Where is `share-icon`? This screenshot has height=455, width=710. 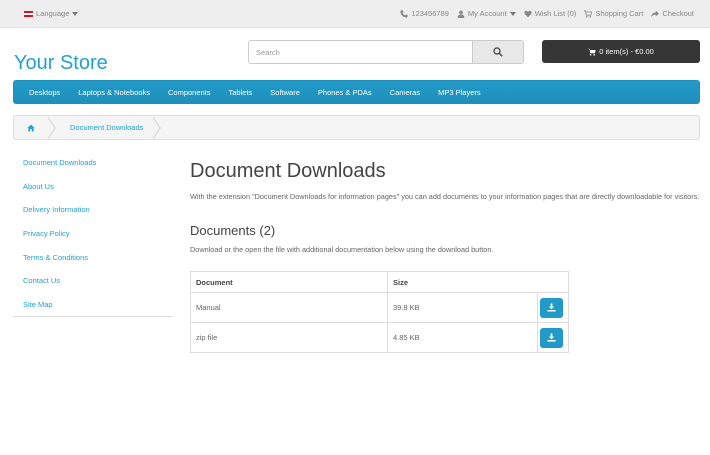 share-icon is located at coordinates (655, 13).